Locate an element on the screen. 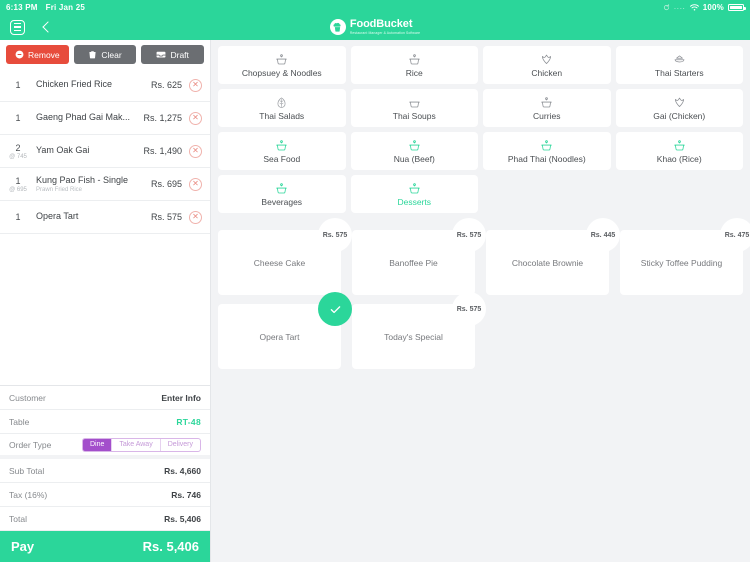 This screenshot has height=562, width=750. category-phad-thai-noodles: Phad Thai (Noodles) is located at coordinates (547, 151).